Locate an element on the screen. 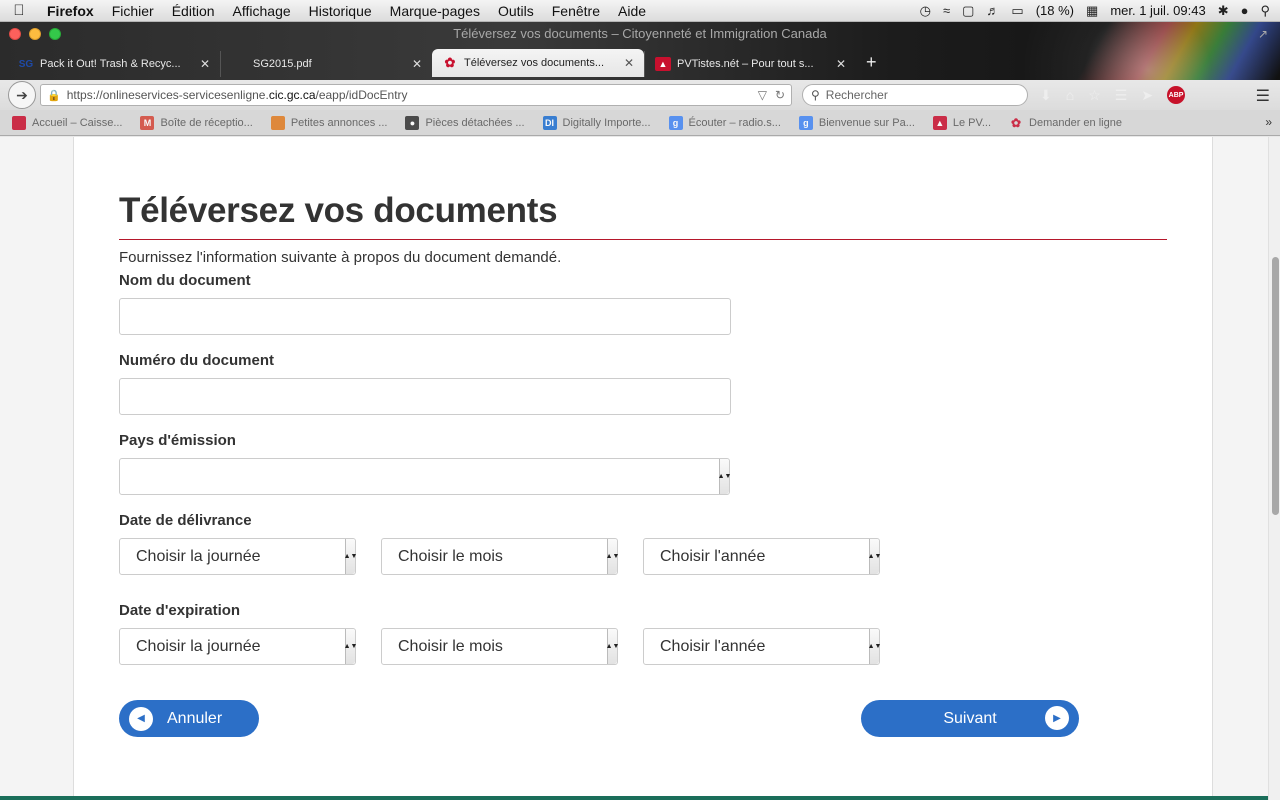 Image resolution: width=1280 pixels, height=800 pixels. arrow-left-icon: ◀ is located at coordinates (141, 718).